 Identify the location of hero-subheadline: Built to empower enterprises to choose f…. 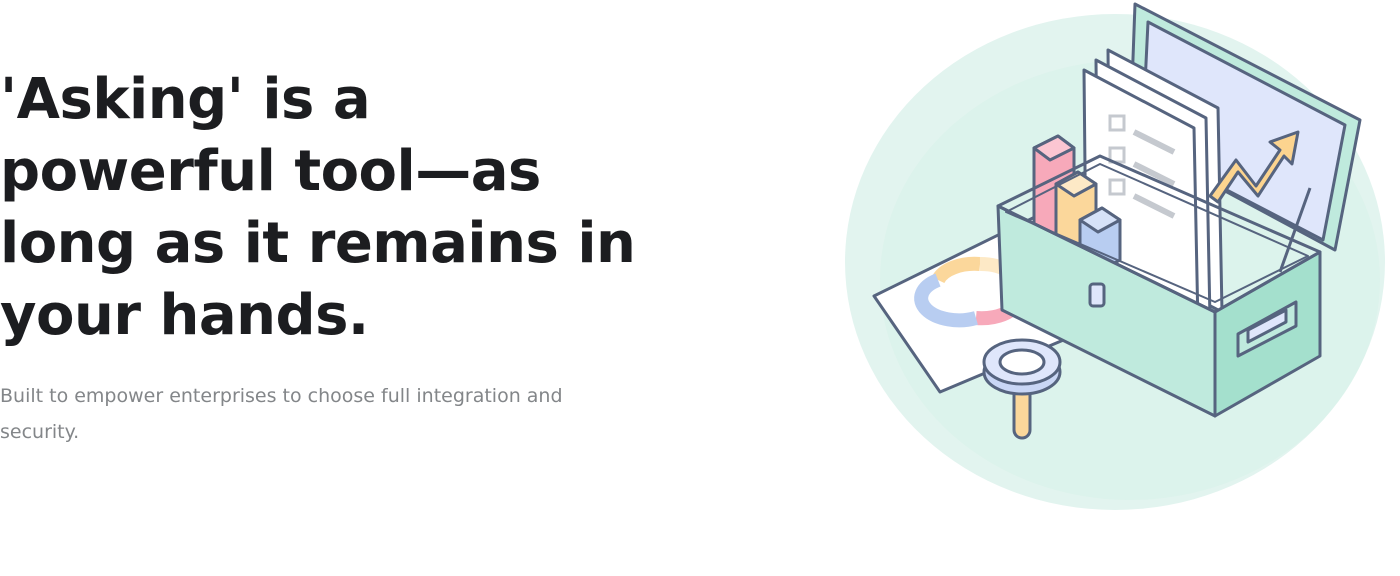
(281, 414).